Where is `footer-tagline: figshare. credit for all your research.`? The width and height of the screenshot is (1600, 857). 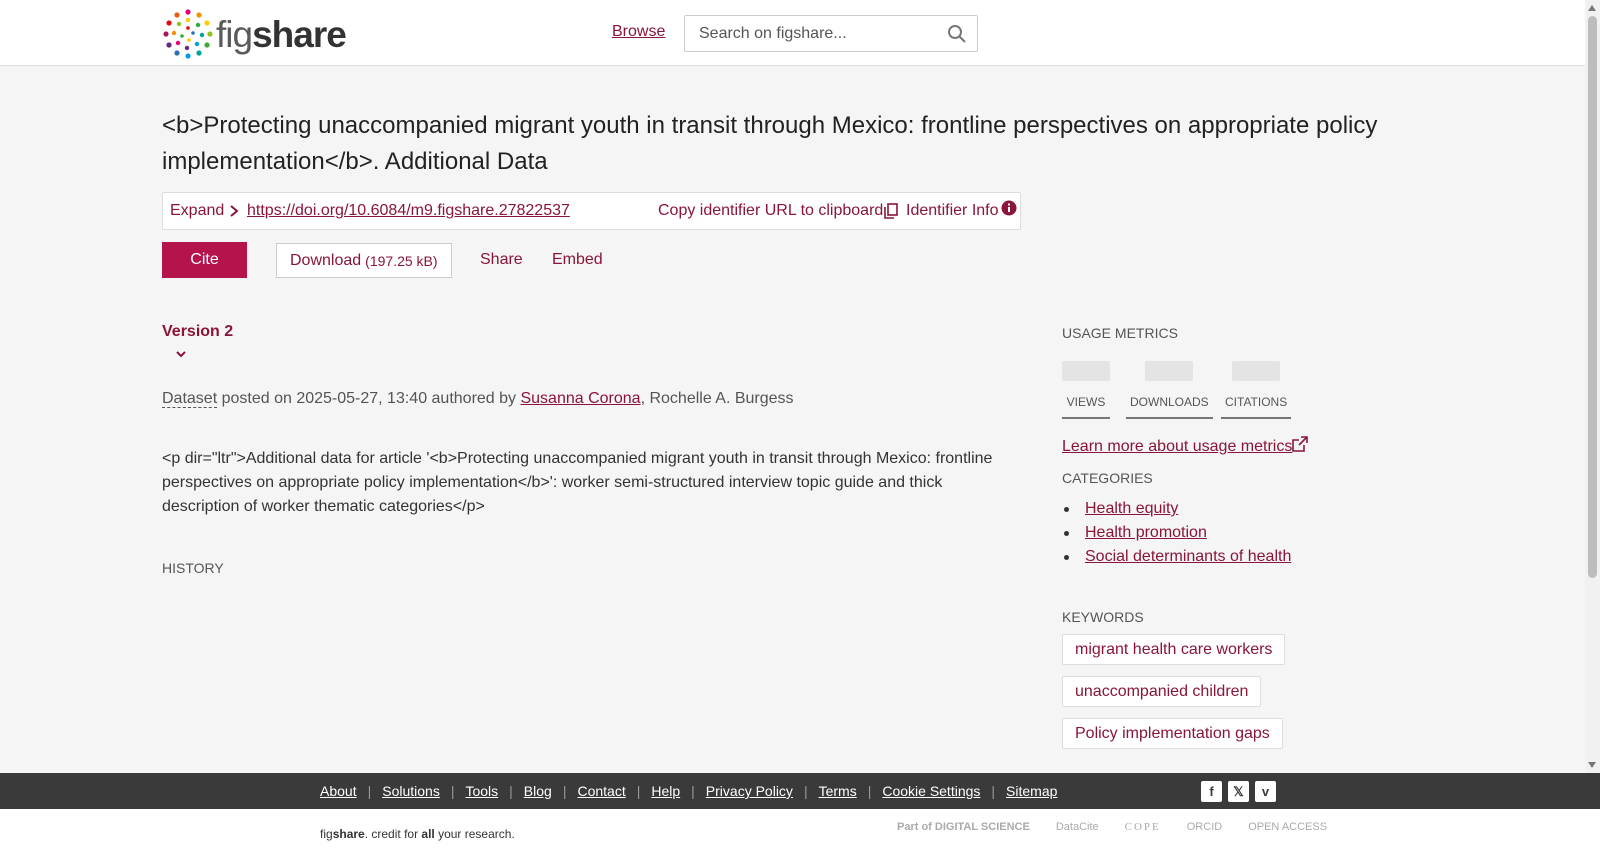 footer-tagline: figshare. credit for all your research. is located at coordinates (417, 834).